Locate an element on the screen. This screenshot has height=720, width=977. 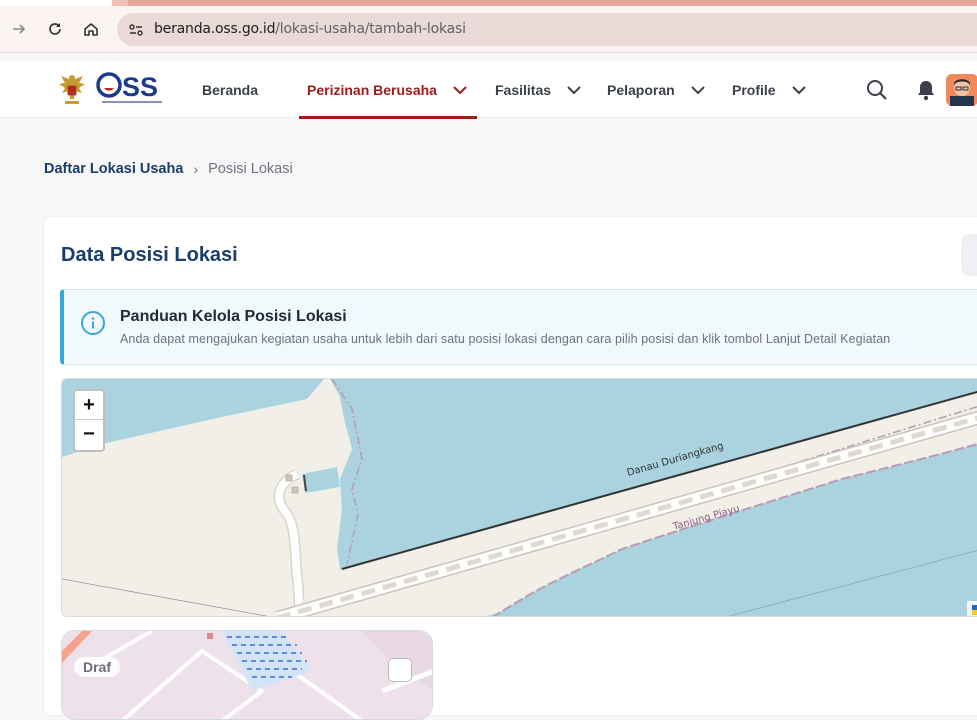
nav-pelaporan: Pelaporan is located at coordinates (656, 89).